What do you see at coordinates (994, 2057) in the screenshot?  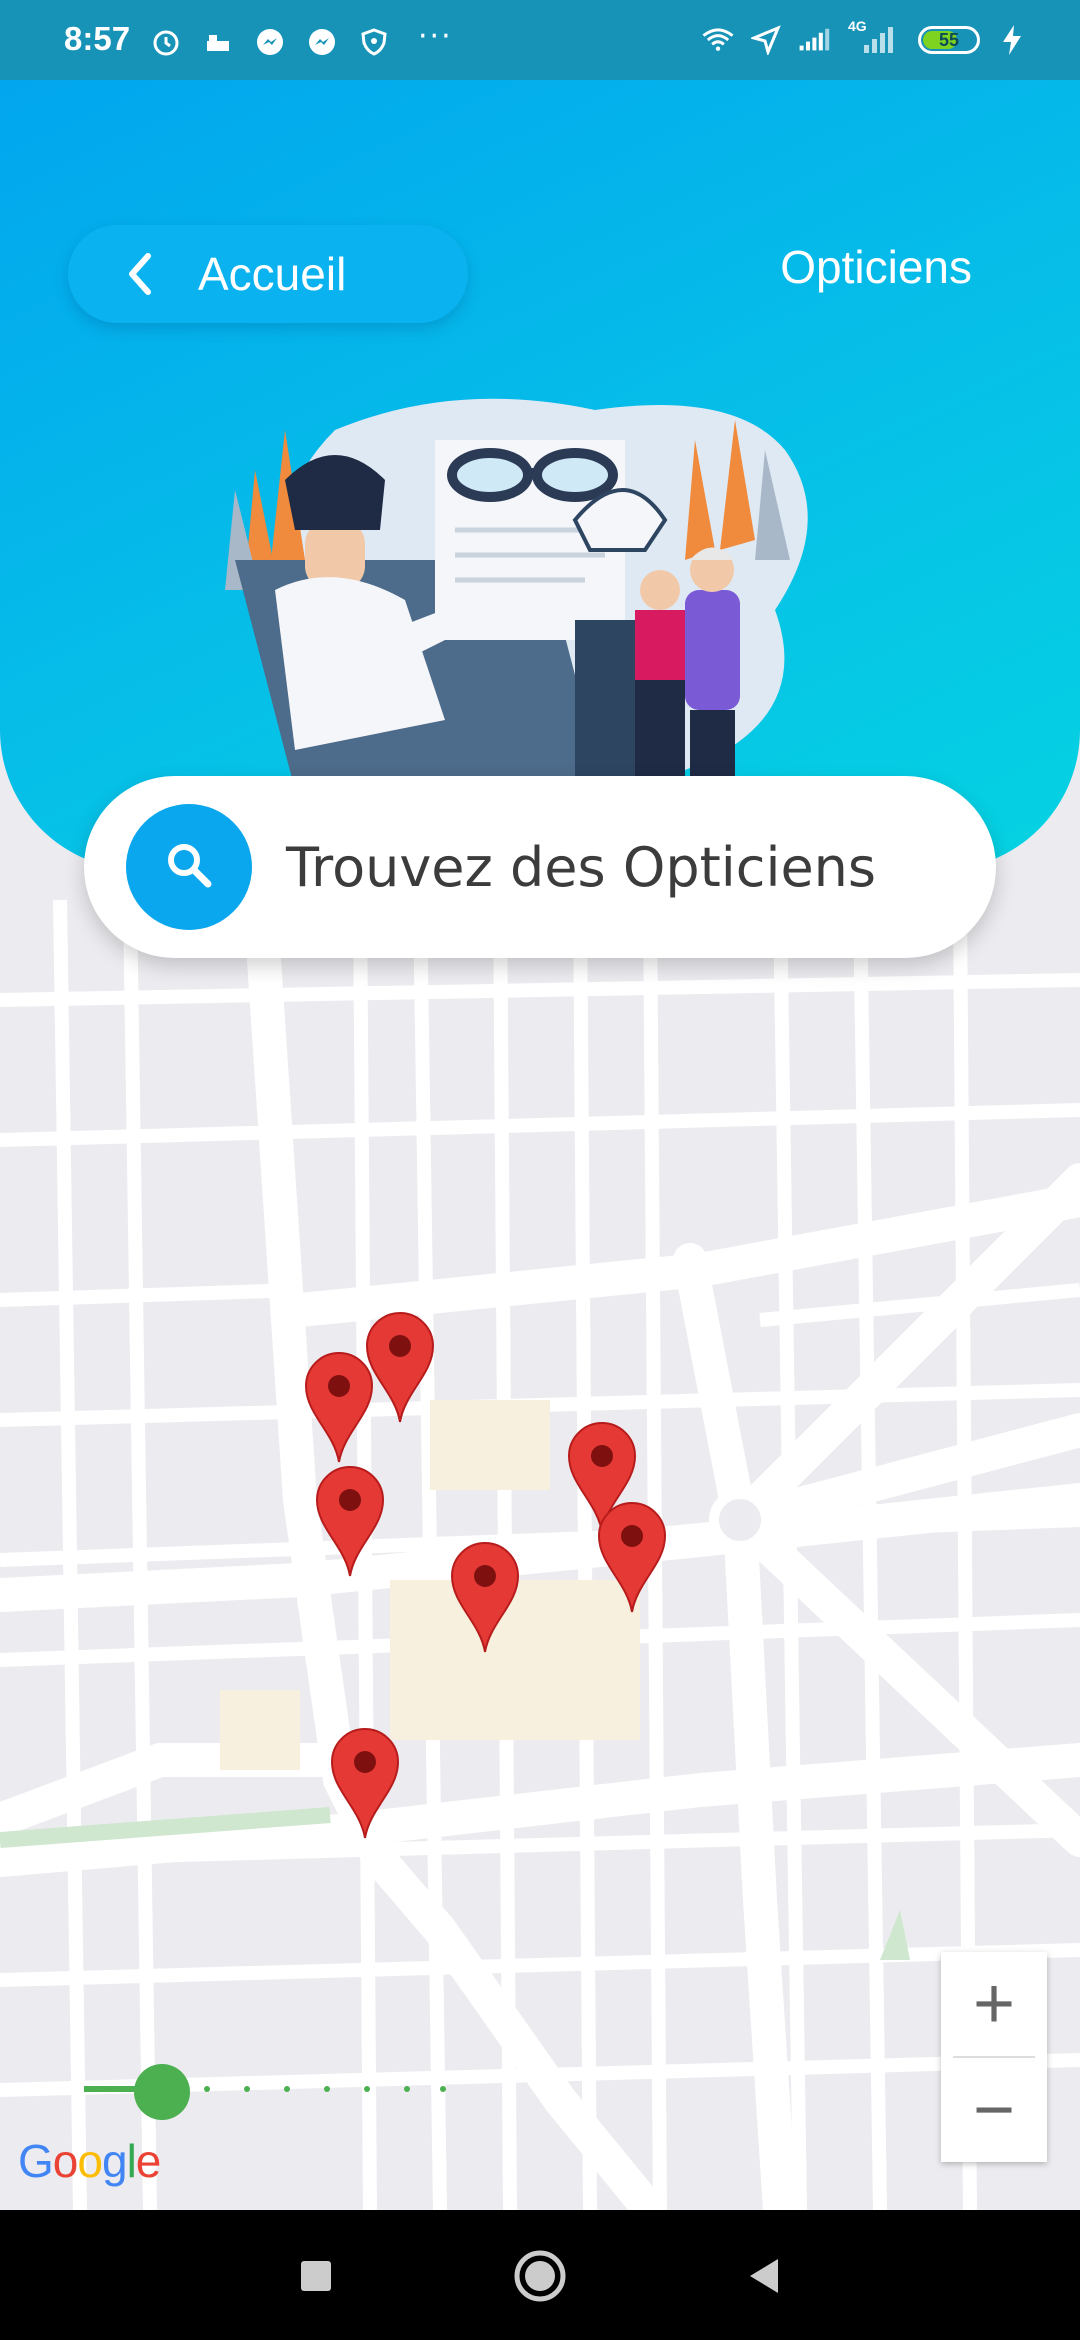 I see `zoom-controls: + −` at bounding box center [994, 2057].